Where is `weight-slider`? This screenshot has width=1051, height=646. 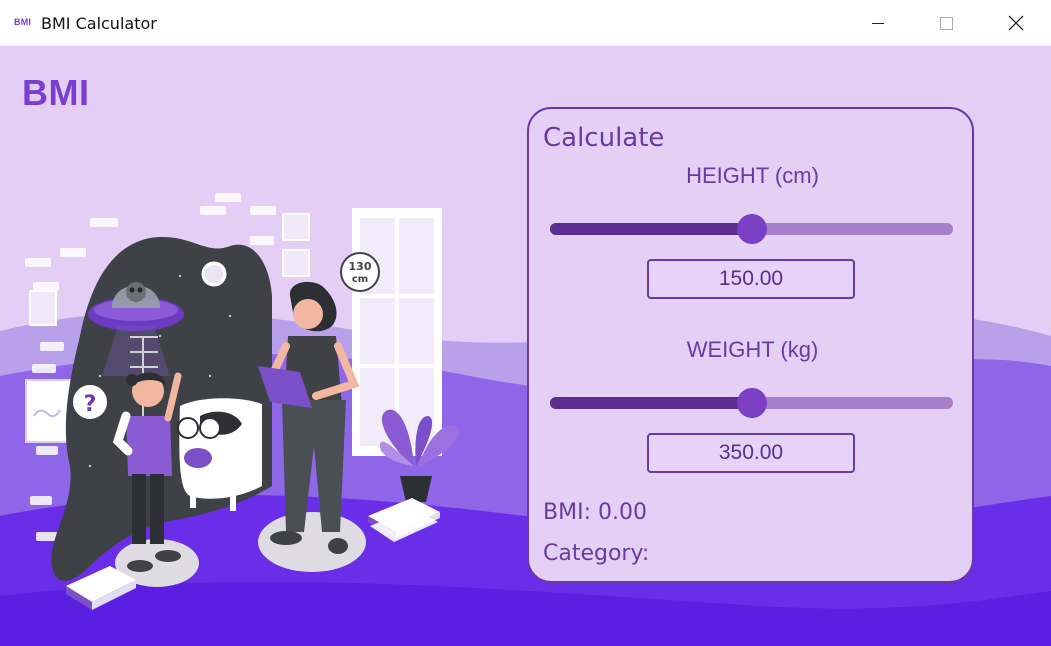
weight-slider is located at coordinates (751, 403).